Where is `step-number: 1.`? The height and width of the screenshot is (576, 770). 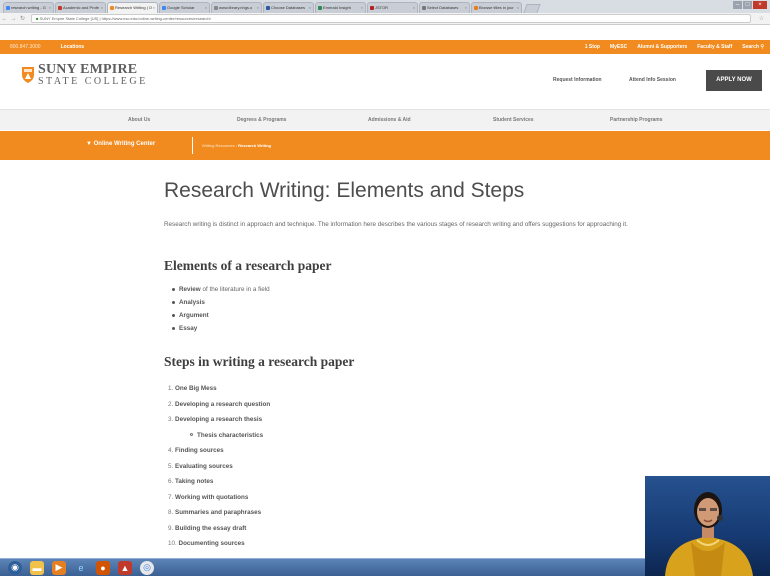
step-number: 1. is located at coordinates (171, 388).